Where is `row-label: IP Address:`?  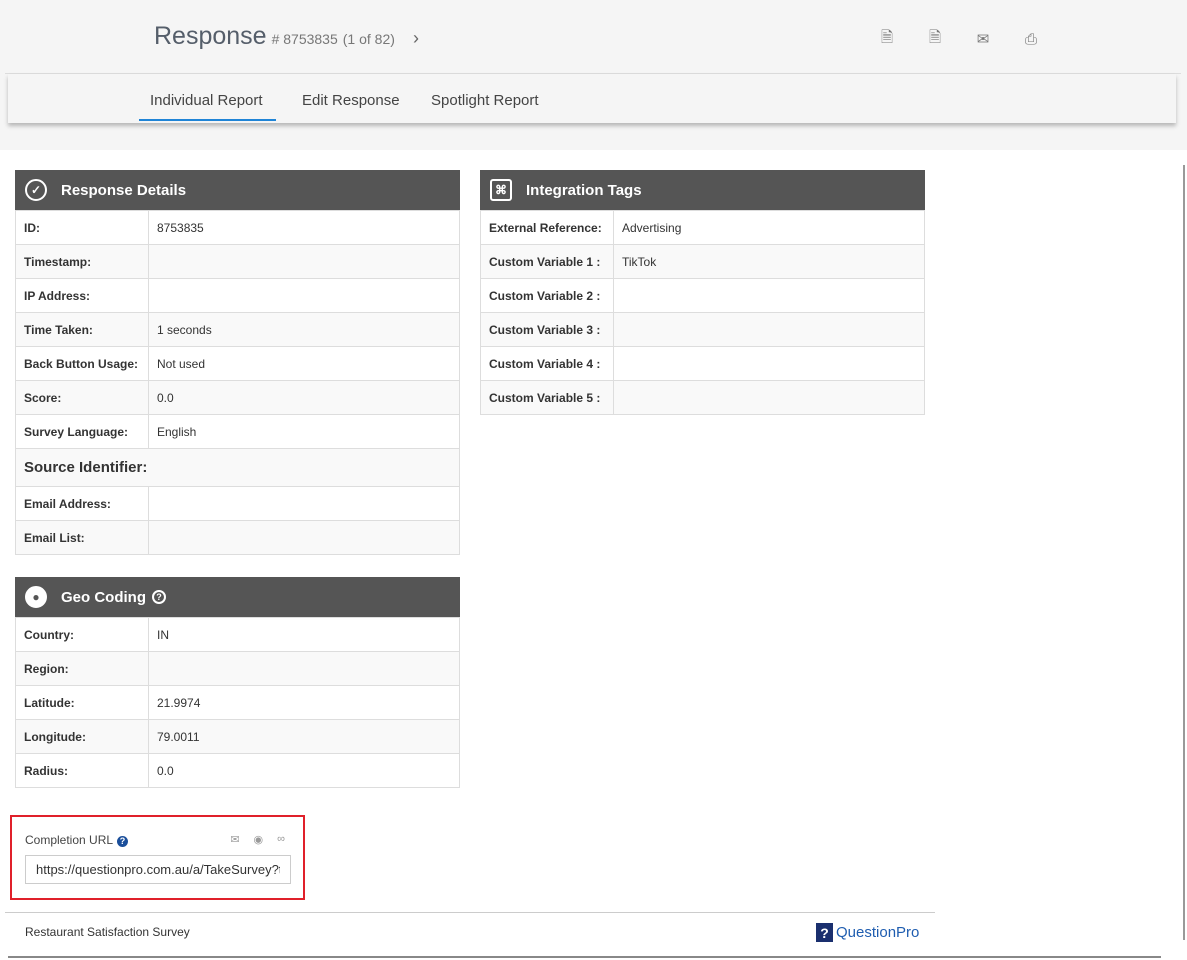
row-label: IP Address: is located at coordinates (82, 295).